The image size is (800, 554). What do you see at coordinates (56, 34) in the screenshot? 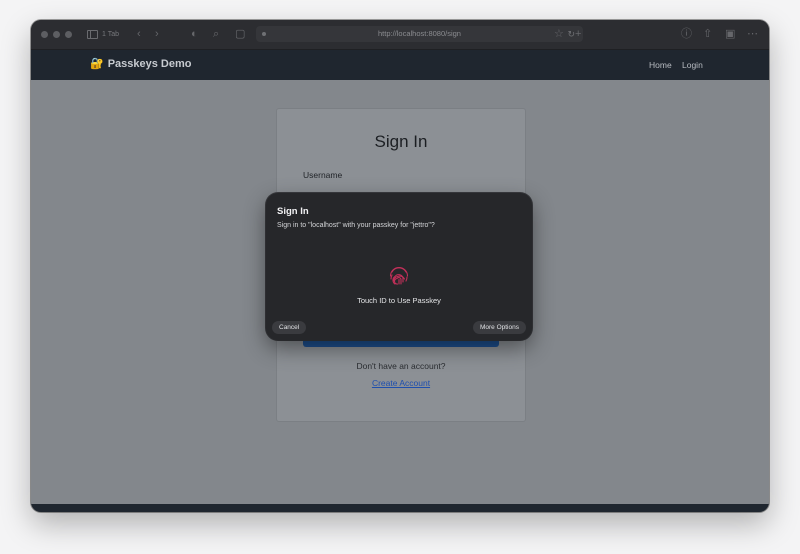
I see `minimize-window-button` at bounding box center [56, 34].